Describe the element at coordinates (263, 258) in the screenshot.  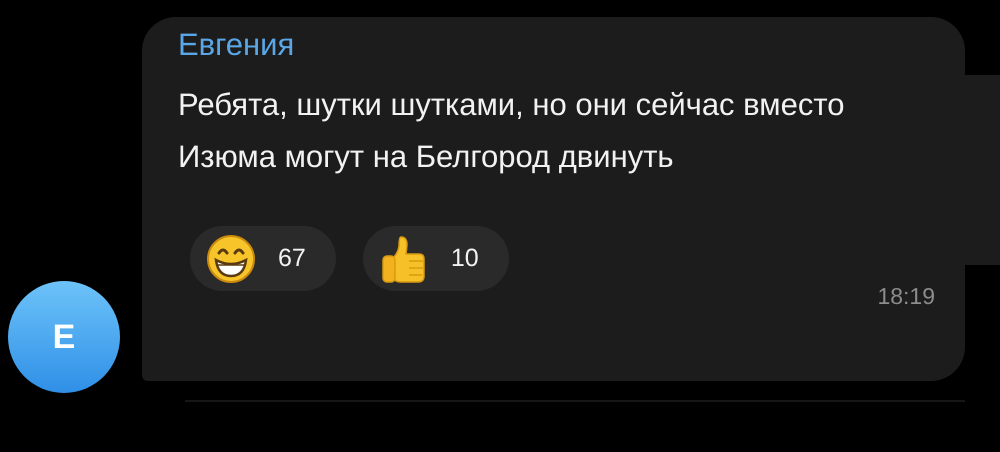
I see `reaction-button: 67` at that location.